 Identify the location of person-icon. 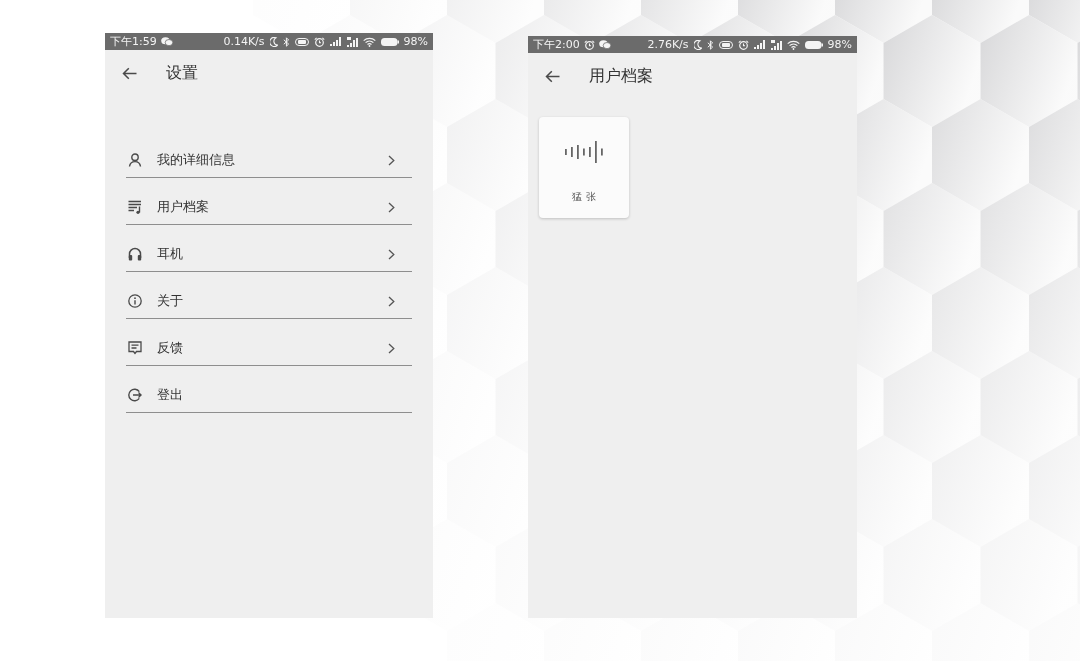
(135, 160).